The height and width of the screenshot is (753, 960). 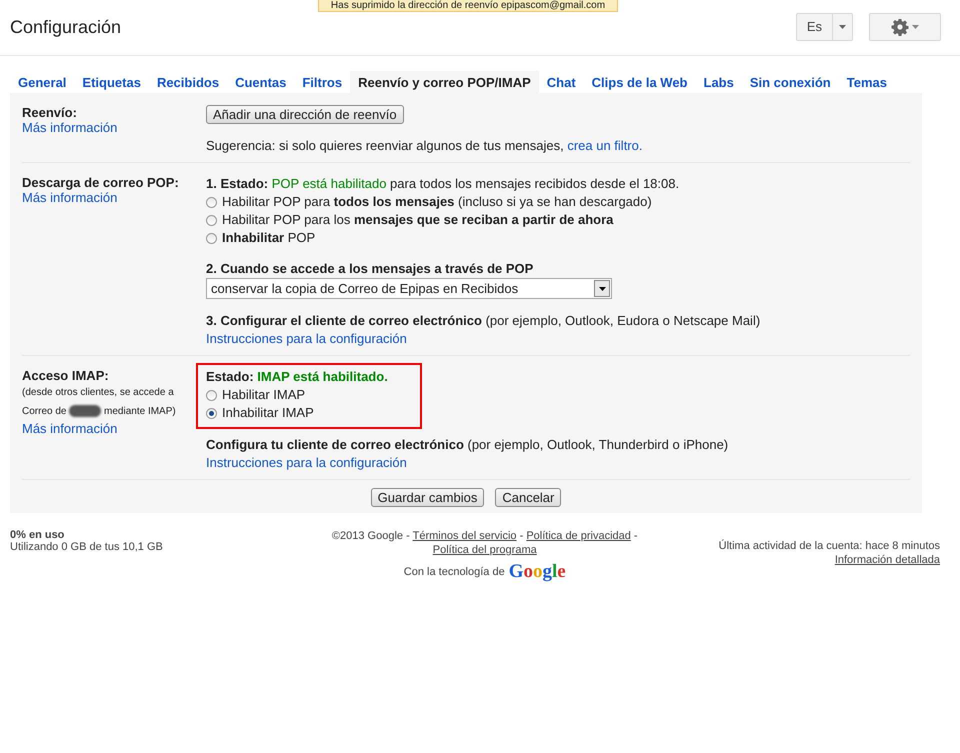 What do you see at coordinates (824, 27) in the screenshot?
I see `language-button: Es` at bounding box center [824, 27].